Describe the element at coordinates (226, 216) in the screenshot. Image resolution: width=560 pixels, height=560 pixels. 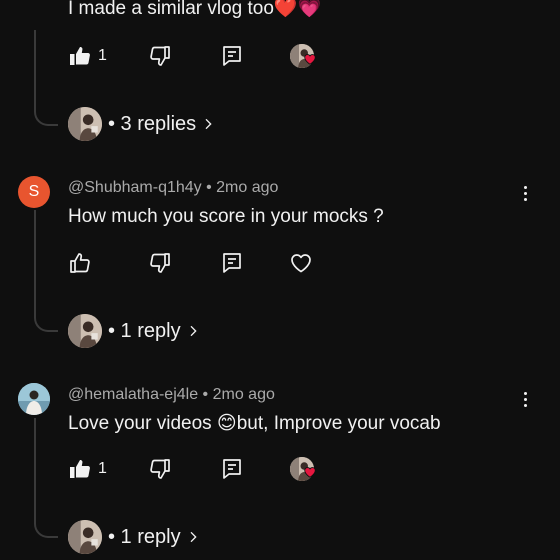
I see `comment-text: How much you score in your mocks ?` at that location.